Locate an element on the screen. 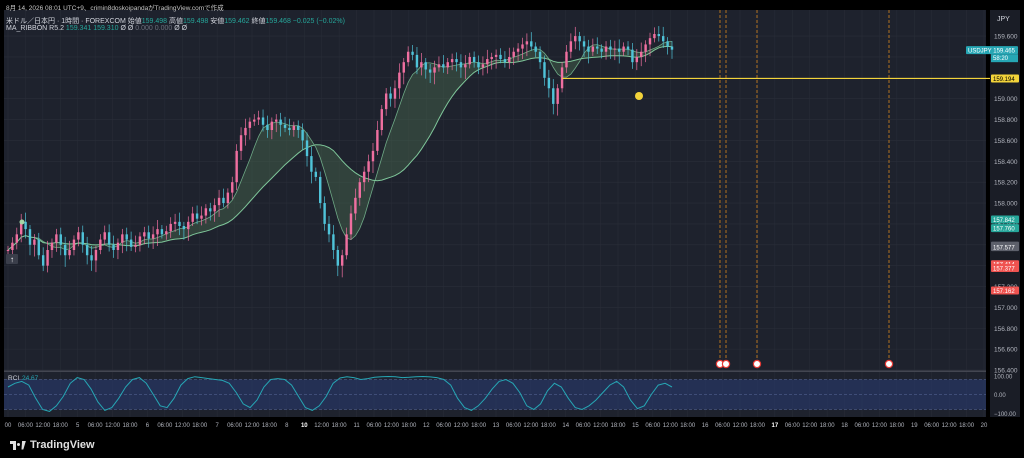 This screenshot has width=1024, height=458. ma-value-2: 159.310 is located at coordinates (106, 28).